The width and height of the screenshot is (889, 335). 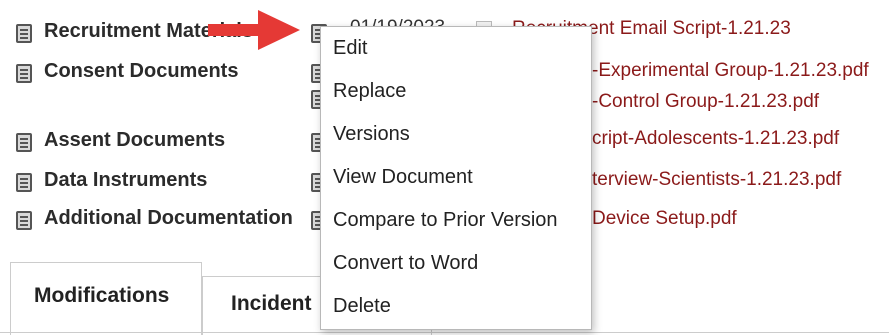 What do you see at coordinates (405, 263) in the screenshot?
I see `menu-item-convert-to-word: Convert to Word` at bounding box center [405, 263].